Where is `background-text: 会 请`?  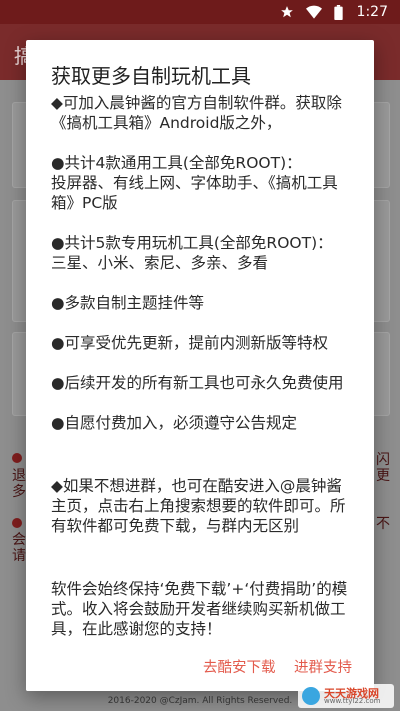 background-text: 会 请 is located at coordinates (19, 548).